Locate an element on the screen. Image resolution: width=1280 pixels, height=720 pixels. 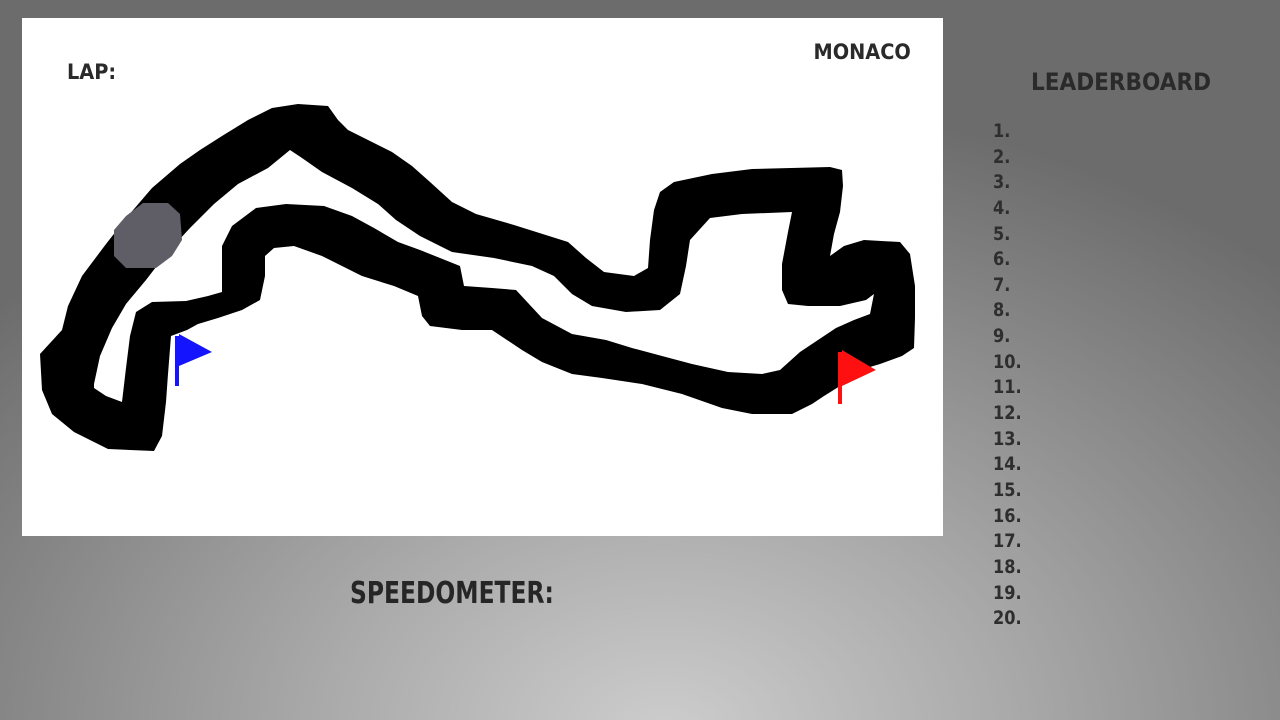
leaderboard-row: 14. is located at coordinates (1007, 464).